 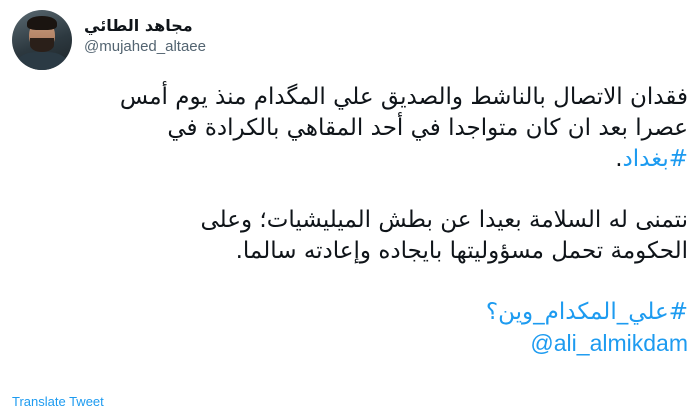 I want to click on tweet-paragraph-3: #علي_المكدام_وين؟ @ali_almikdam, so click(x=350, y=328).